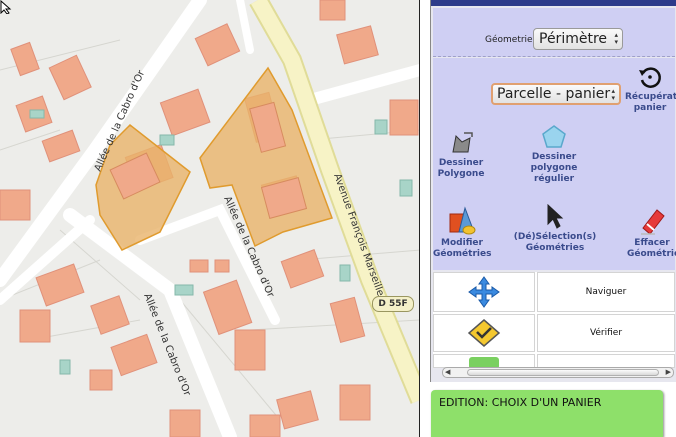 The width and height of the screenshot is (676, 437). Describe the element at coordinates (650, 102) in the screenshot. I see `recover-basket-label: Récupération panier` at that location.